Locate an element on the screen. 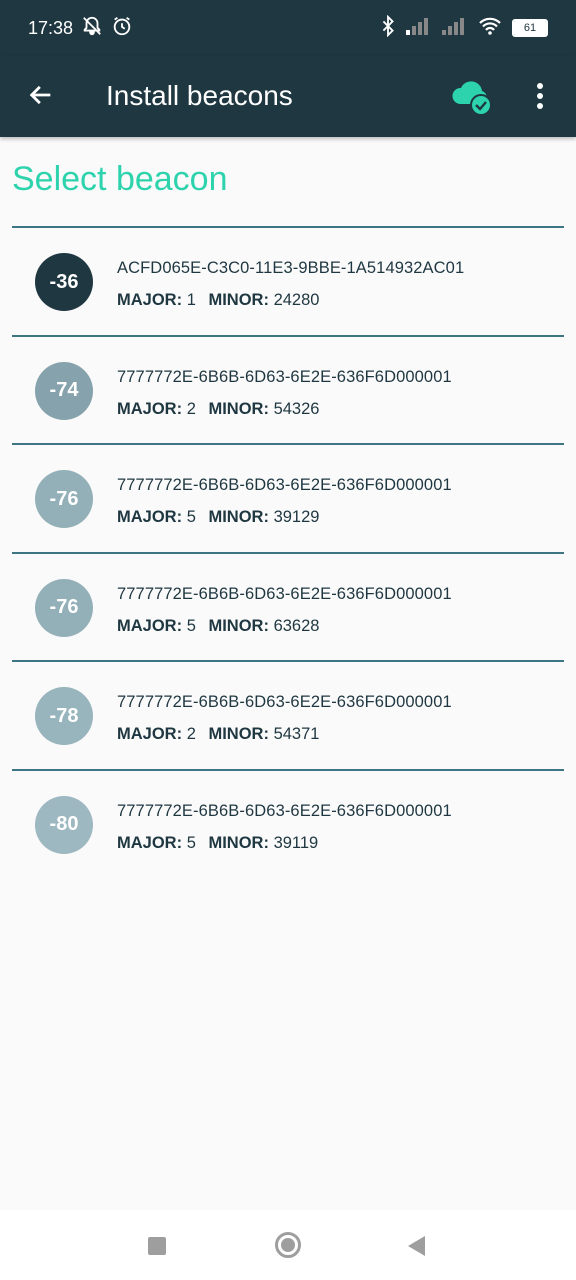  status-right: 61 is located at coordinates (464, 28).